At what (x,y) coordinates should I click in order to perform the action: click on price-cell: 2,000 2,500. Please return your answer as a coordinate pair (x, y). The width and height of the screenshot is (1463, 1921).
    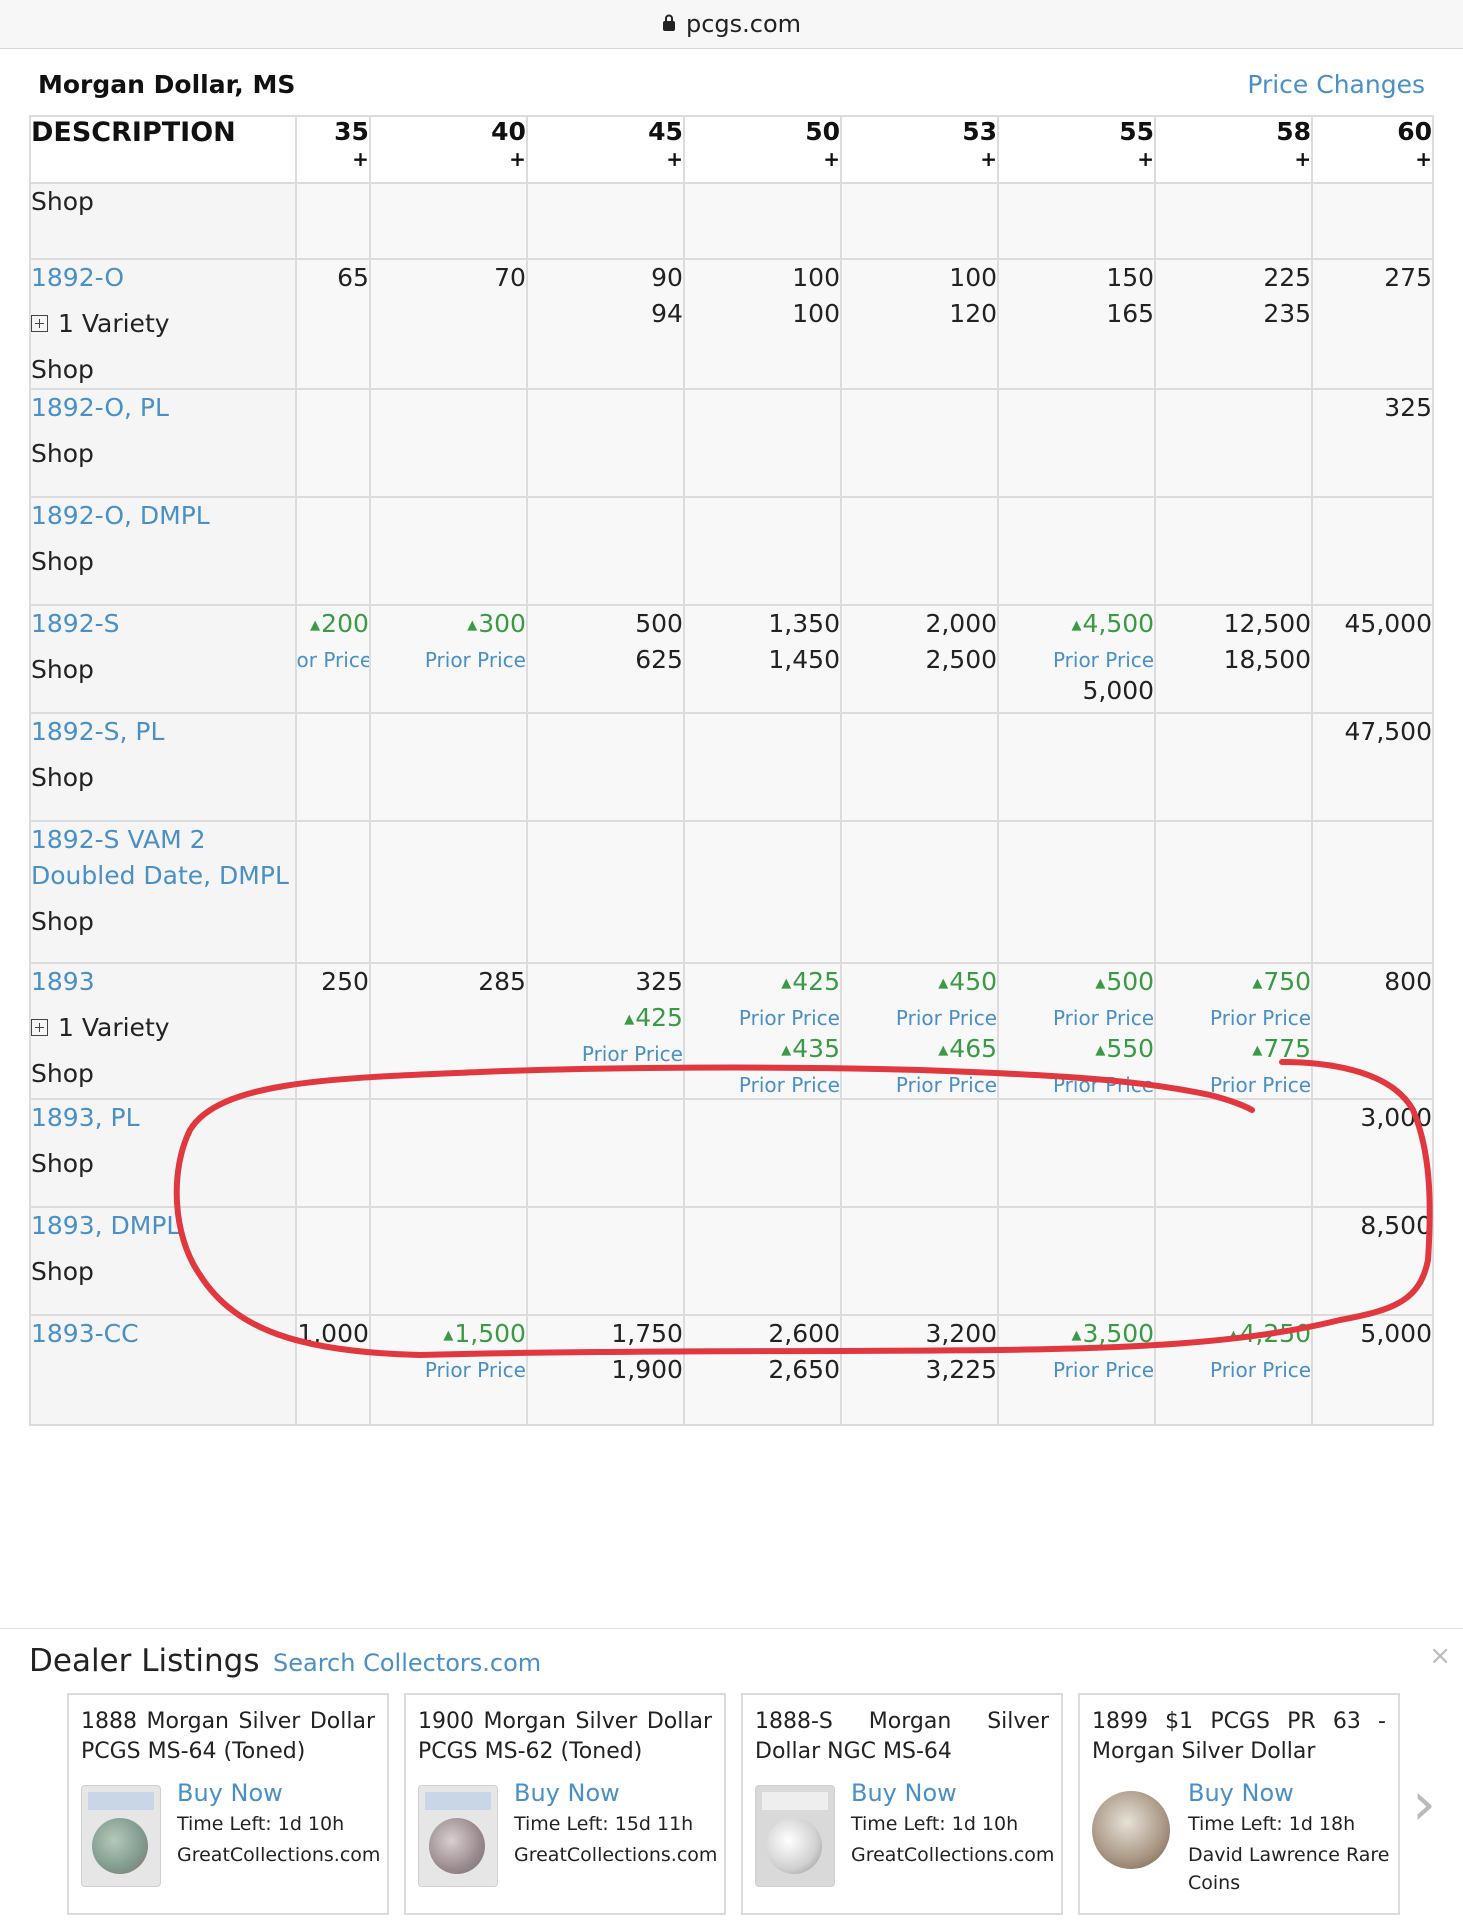
    Looking at the image, I should click on (919, 659).